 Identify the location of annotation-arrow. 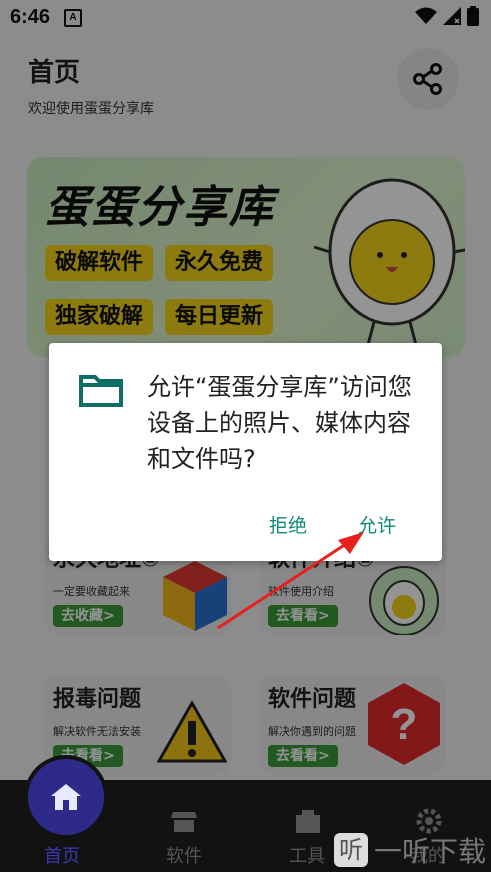
(290, 581).